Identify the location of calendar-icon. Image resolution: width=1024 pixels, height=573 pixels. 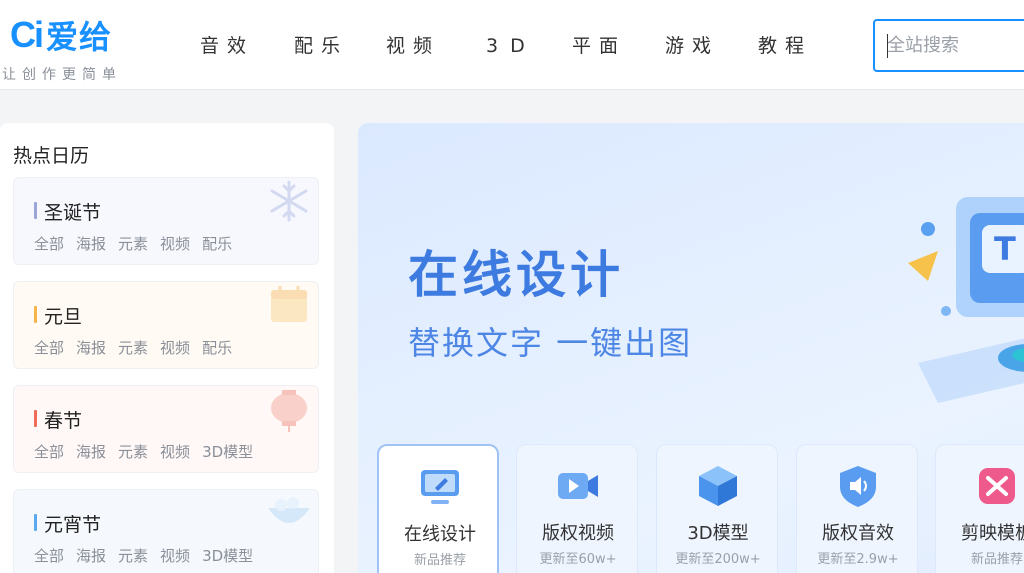
(289, 304).